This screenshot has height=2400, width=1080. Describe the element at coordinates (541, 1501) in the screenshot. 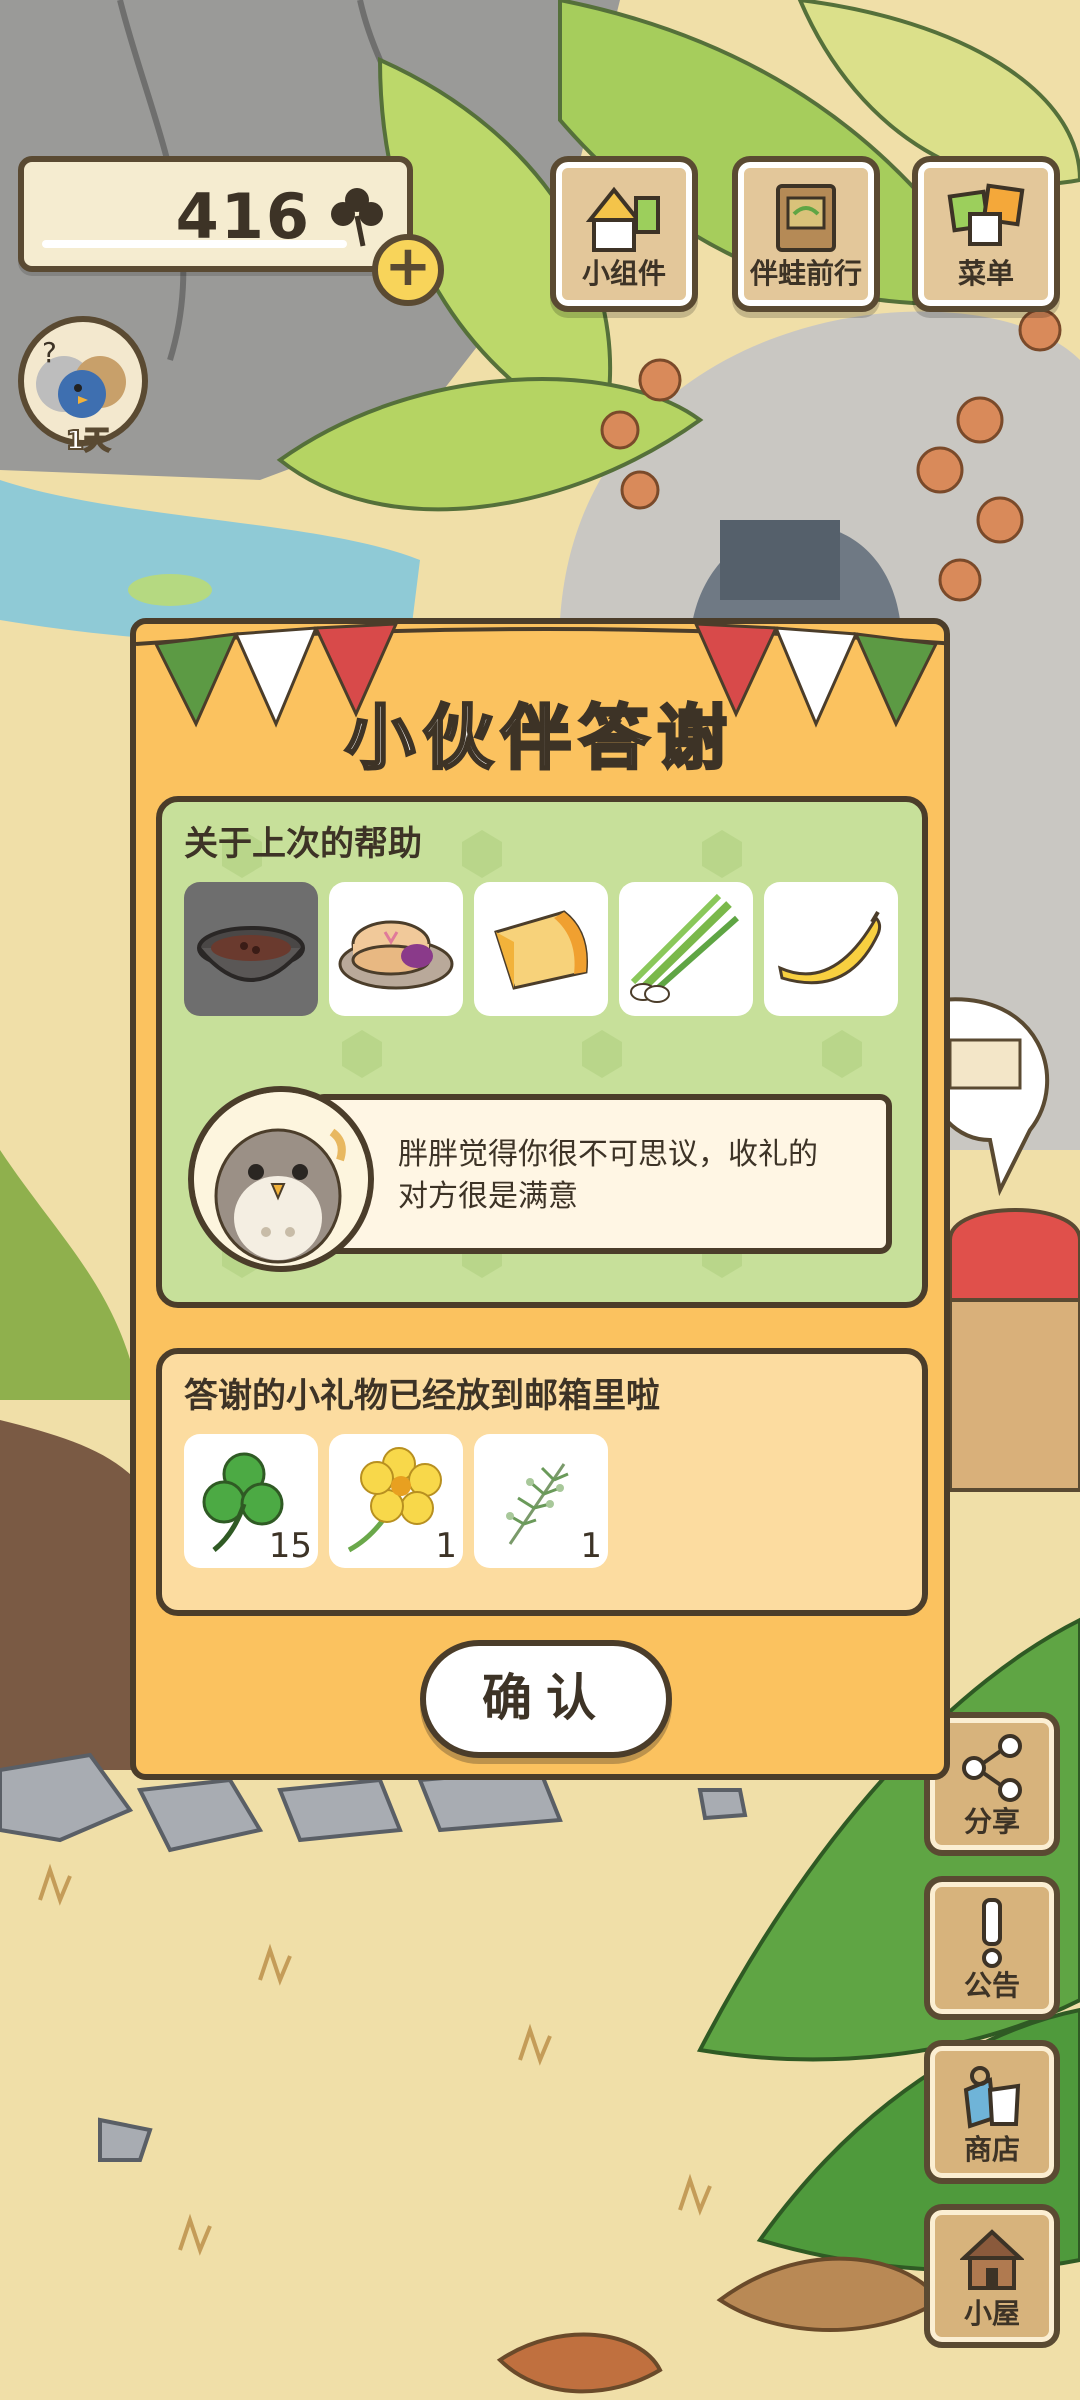

I see `gift-item-herb: 1` at that location.